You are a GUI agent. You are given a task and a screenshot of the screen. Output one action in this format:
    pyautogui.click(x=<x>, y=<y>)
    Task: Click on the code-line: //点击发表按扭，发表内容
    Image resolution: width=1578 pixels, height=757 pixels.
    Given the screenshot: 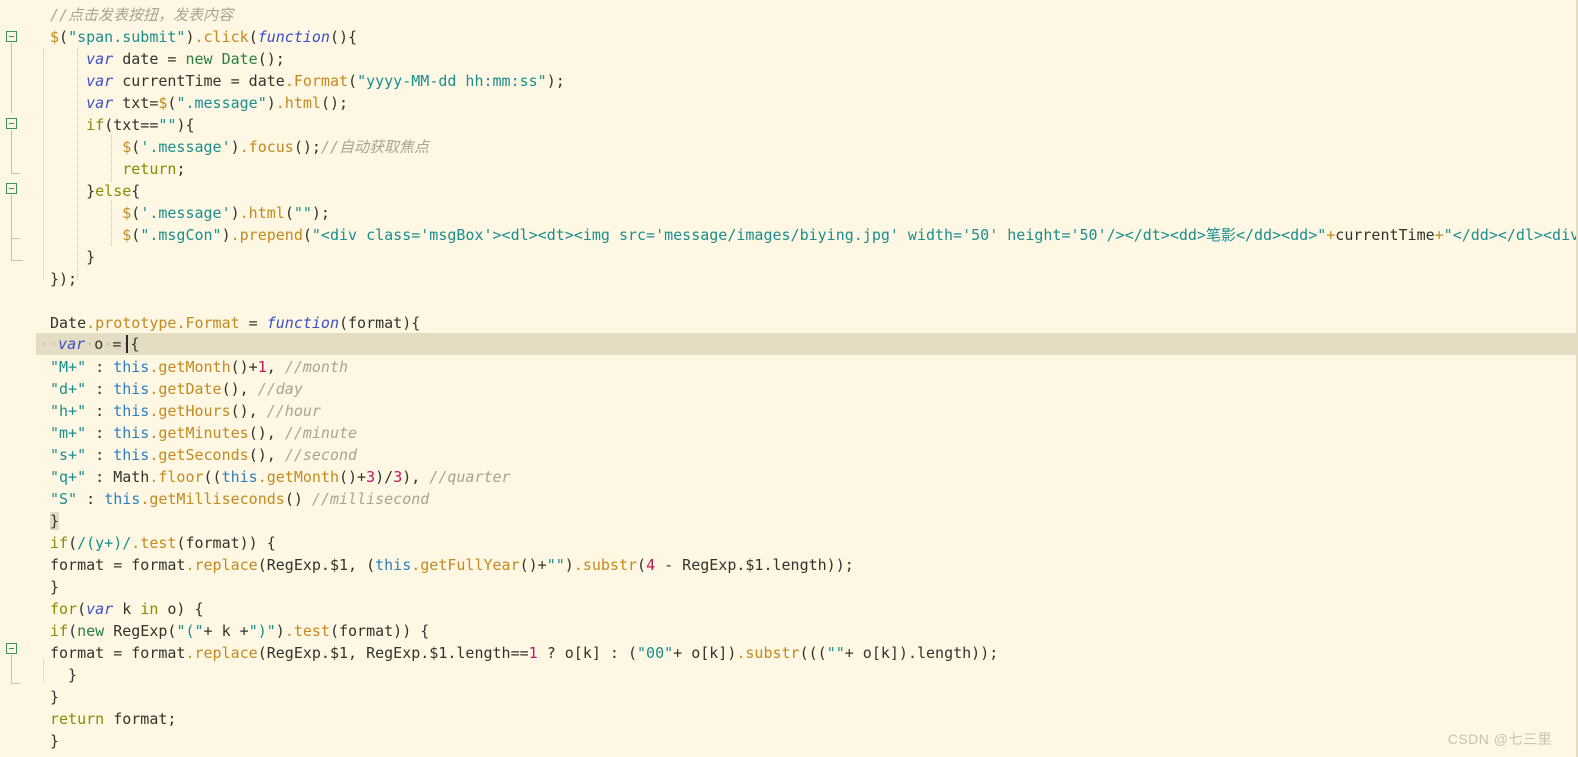 What is the action you would take?
    pyautogui.click(x=788, y=15)
    